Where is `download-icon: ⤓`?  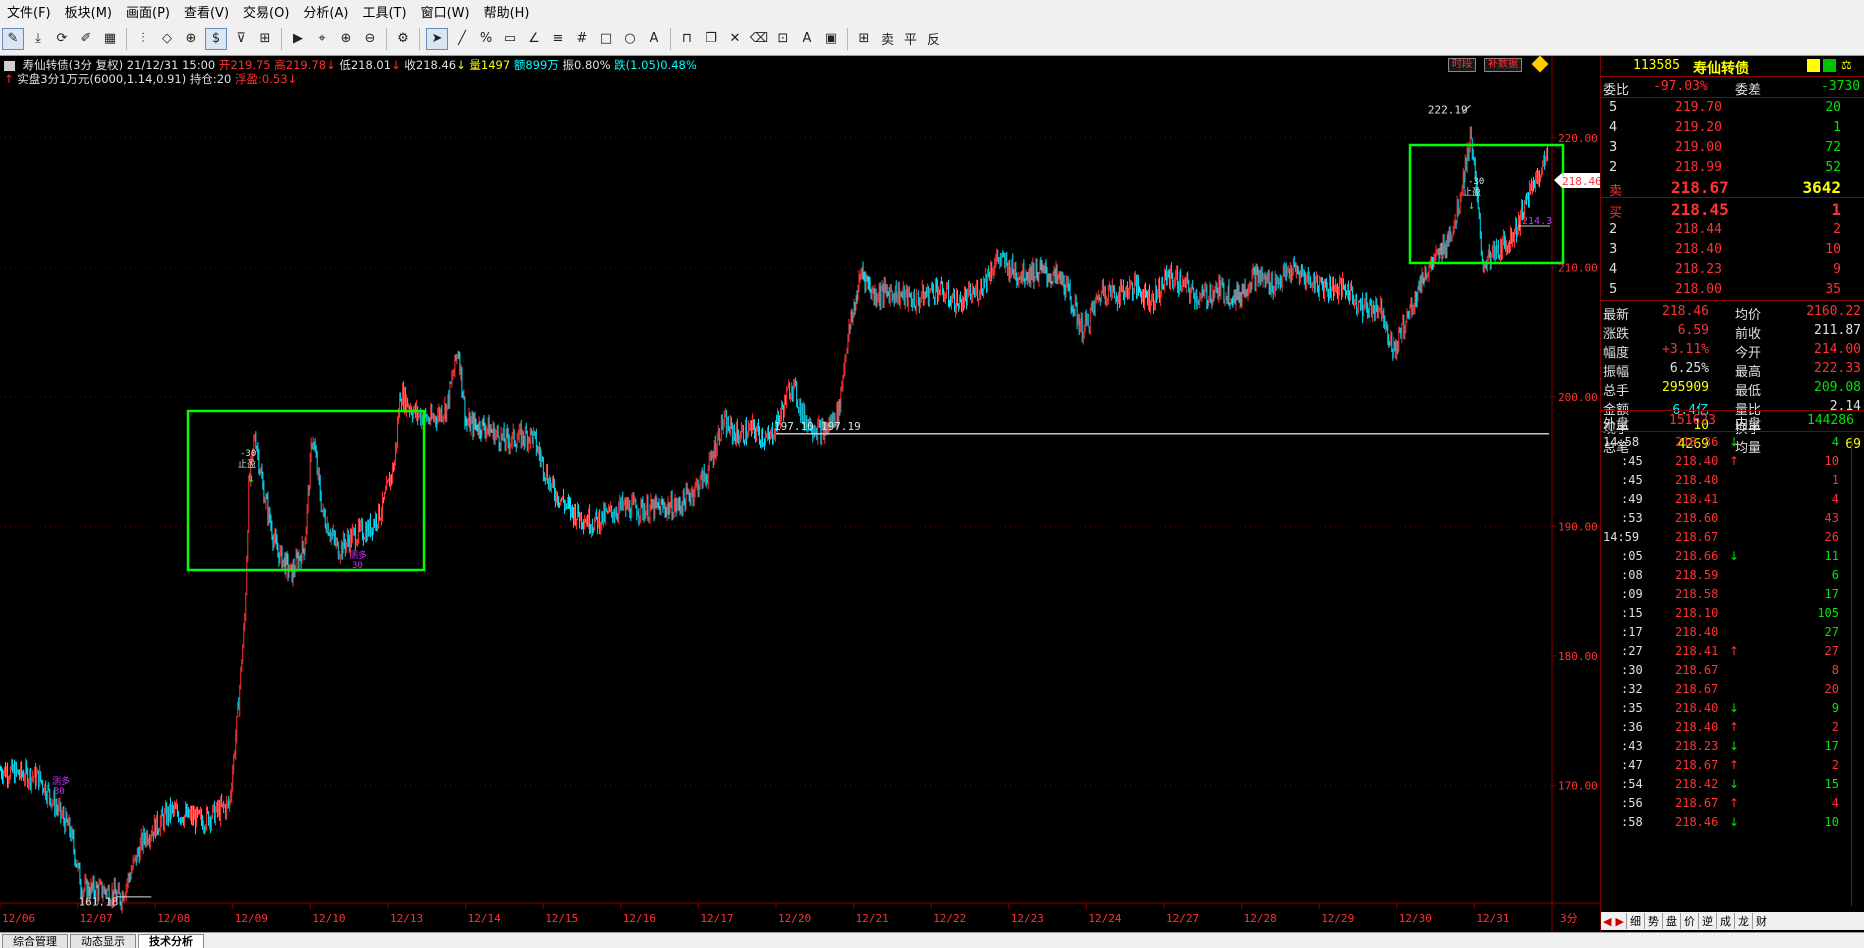 download-icon: ⤓ is located at coordinates (38, 39).